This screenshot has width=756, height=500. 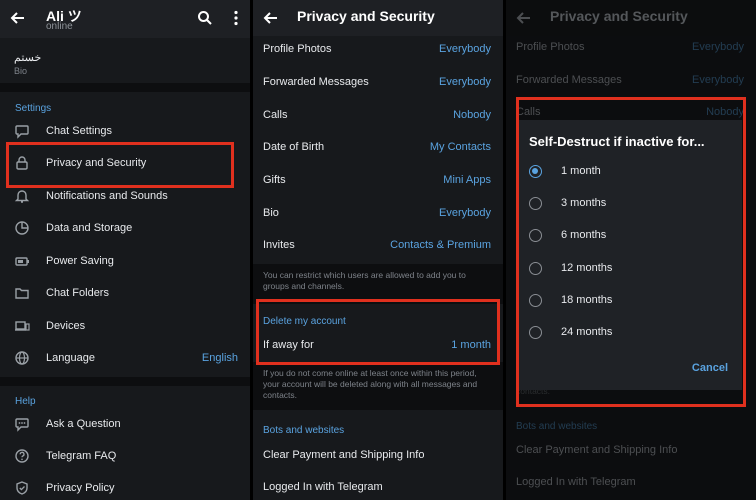 I want to click on setting-row-clear-payment: Clear Payment and Shipping Info, so click(x=378, y=456).